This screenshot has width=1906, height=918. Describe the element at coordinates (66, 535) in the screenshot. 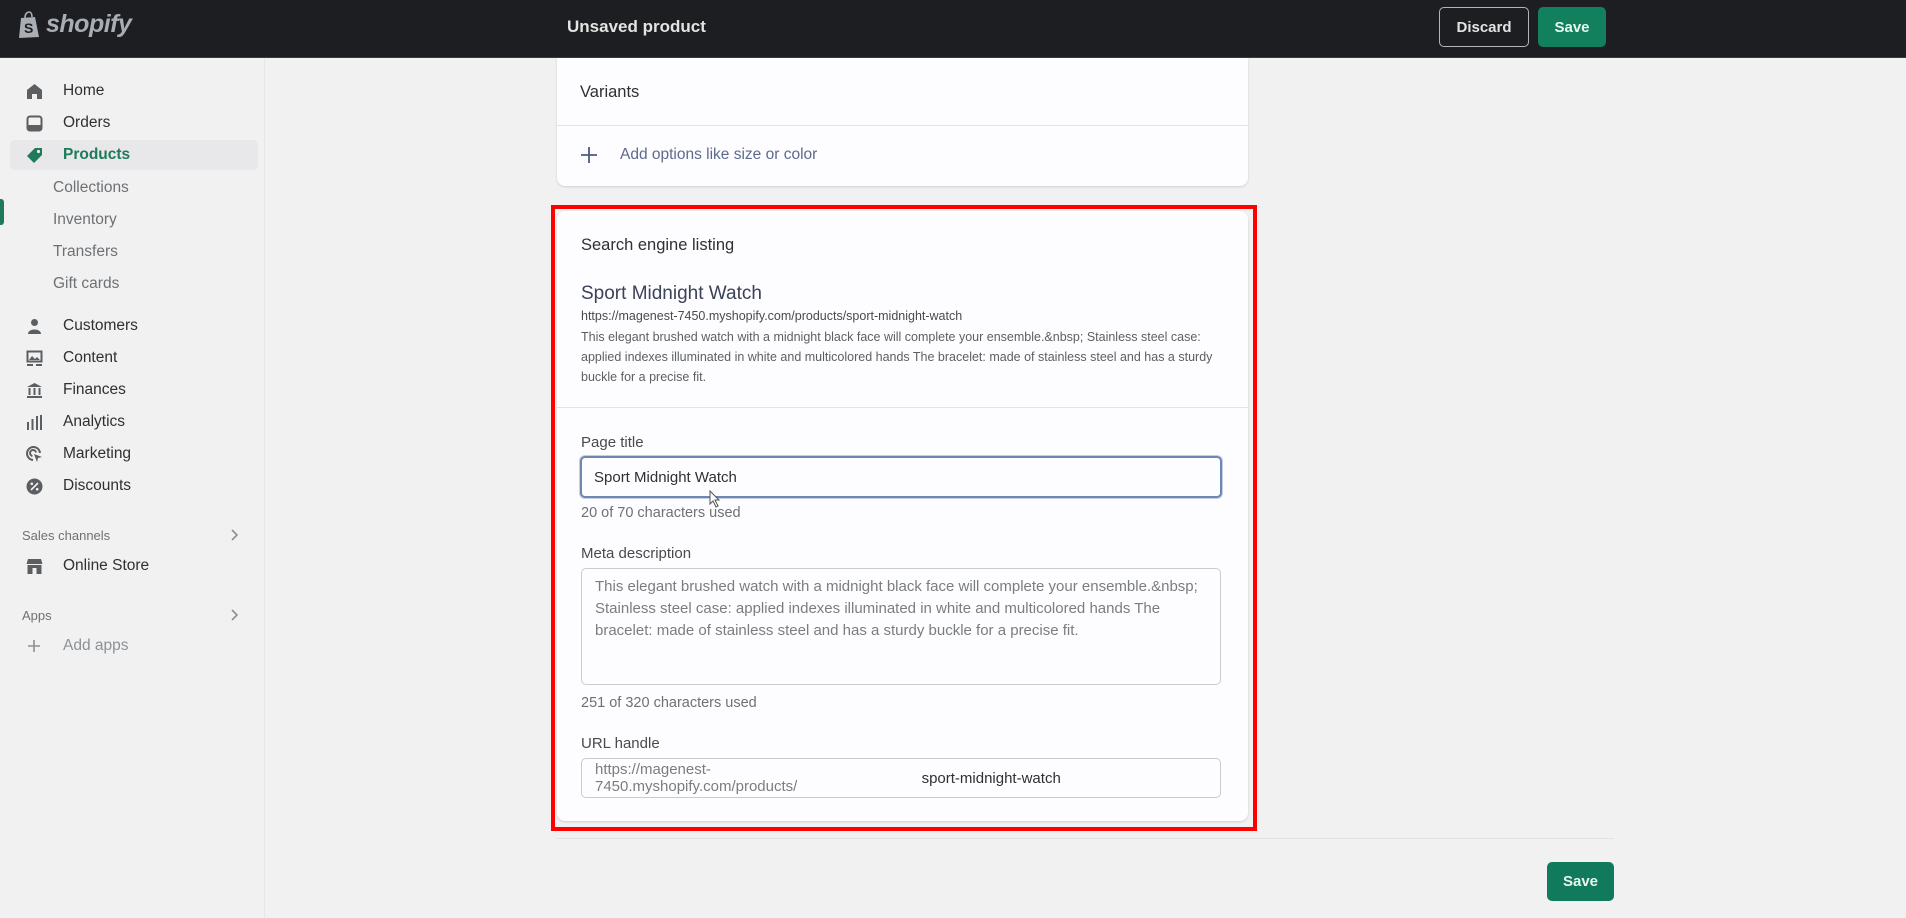

I see `sales-channels-heading: Sales channels` at that location.